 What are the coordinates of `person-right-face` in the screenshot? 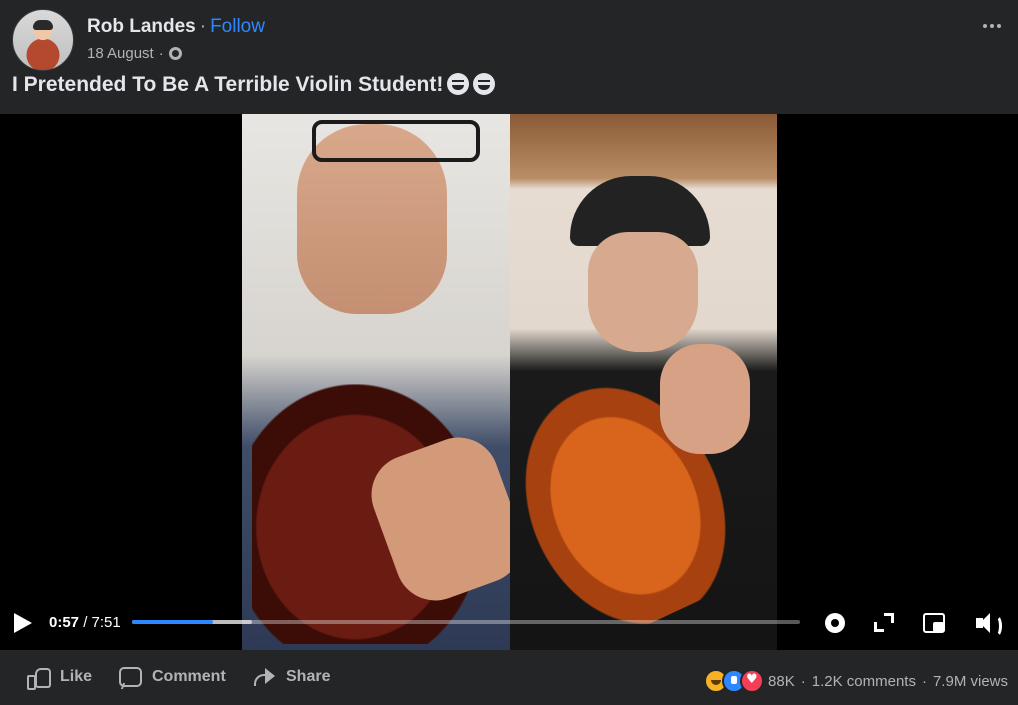 It's located at (643, 292).